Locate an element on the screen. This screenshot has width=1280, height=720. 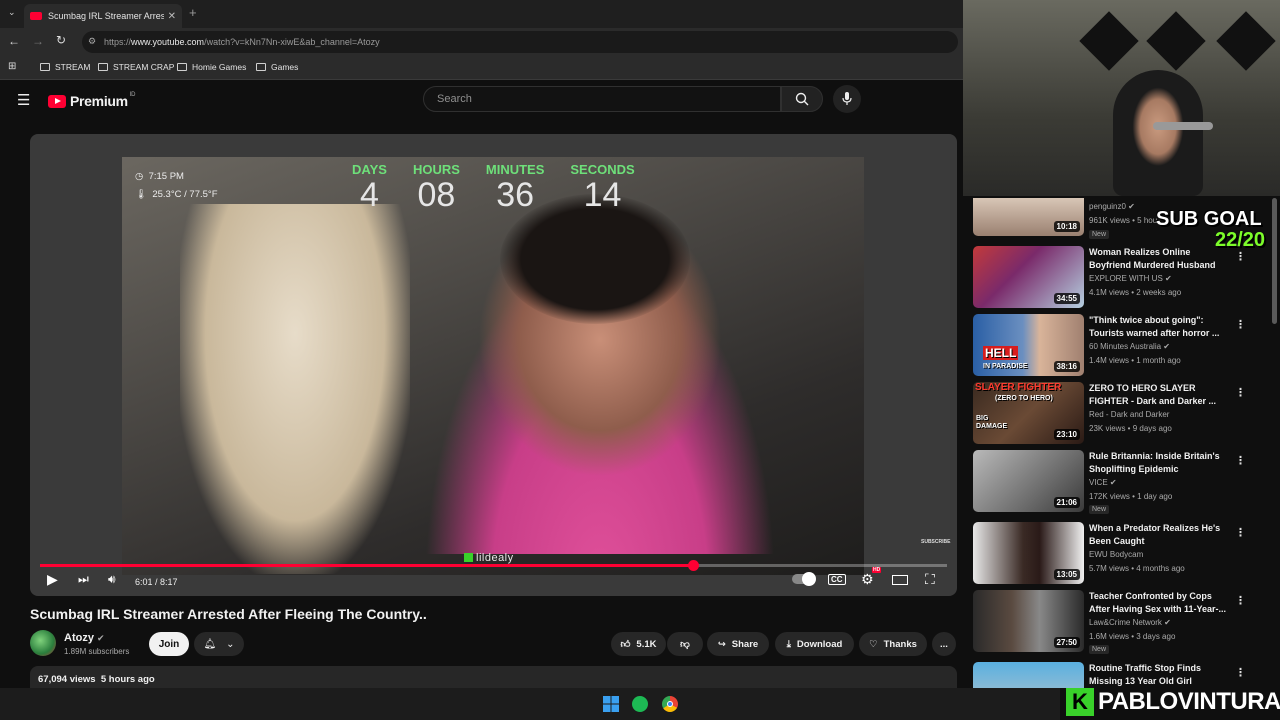
voice-search-button is located at coordinates (847, 99).